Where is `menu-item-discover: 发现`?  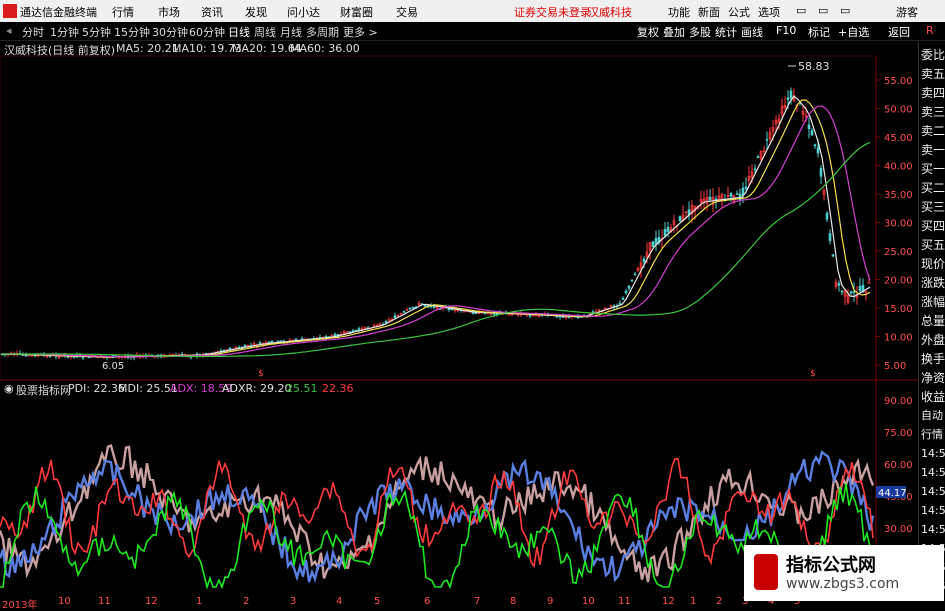
menu-item-discover: 发现 is located at coordinates (256, 12).